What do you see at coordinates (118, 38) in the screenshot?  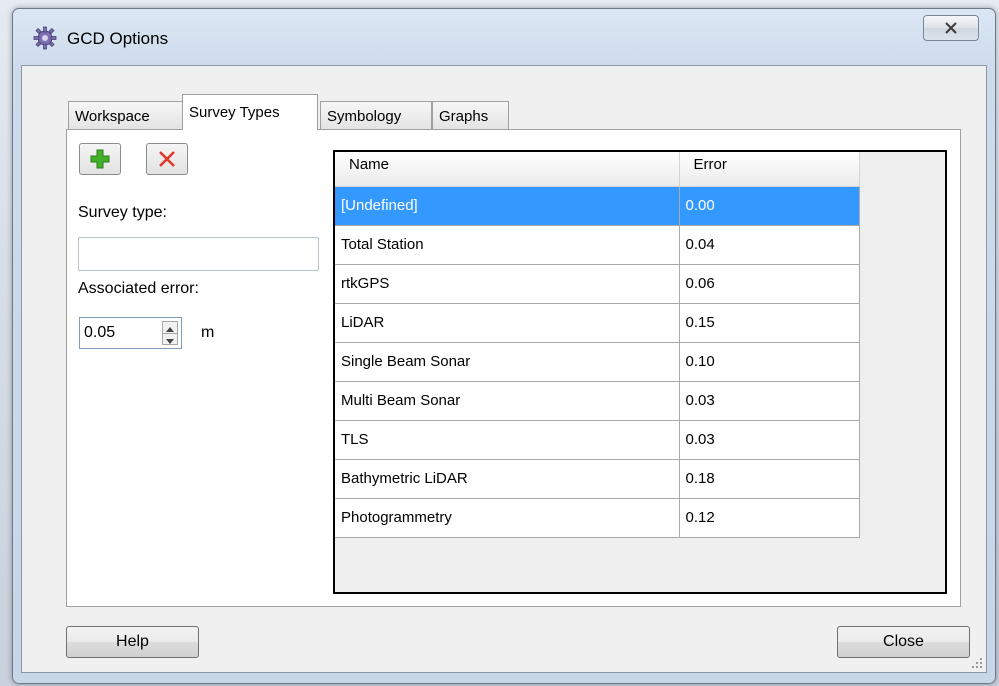 I see `window-title: GCD Options` at bounding box center [118, 38].